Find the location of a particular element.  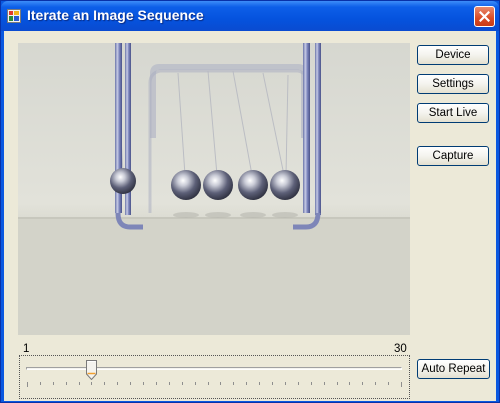

capture-button: Capture is located at coordinates (453, 156).